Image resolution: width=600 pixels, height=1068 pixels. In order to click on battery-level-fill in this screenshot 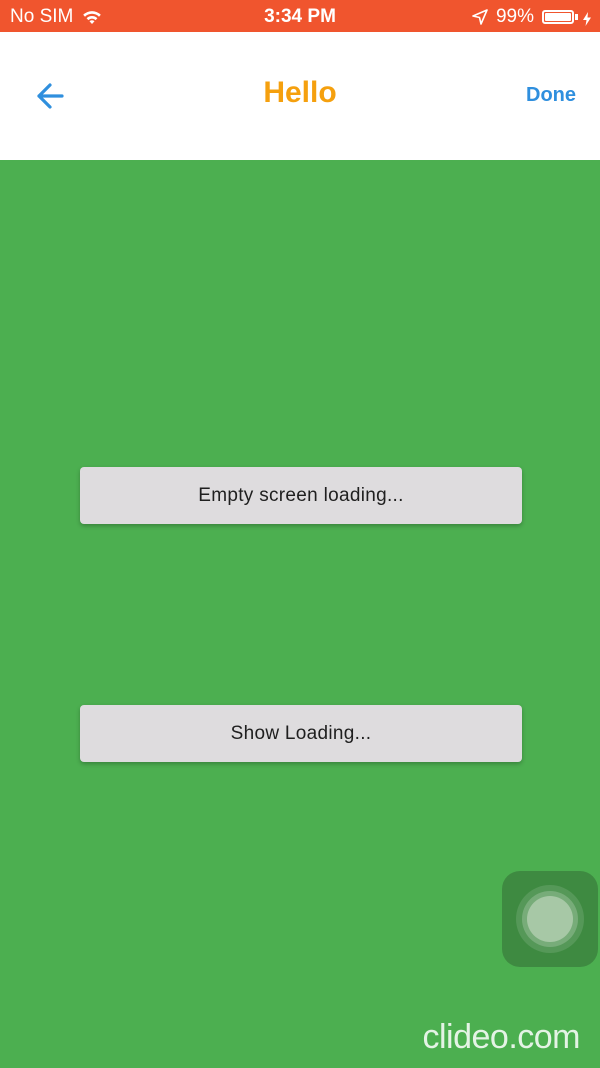, I will do `click(558, 17)`.